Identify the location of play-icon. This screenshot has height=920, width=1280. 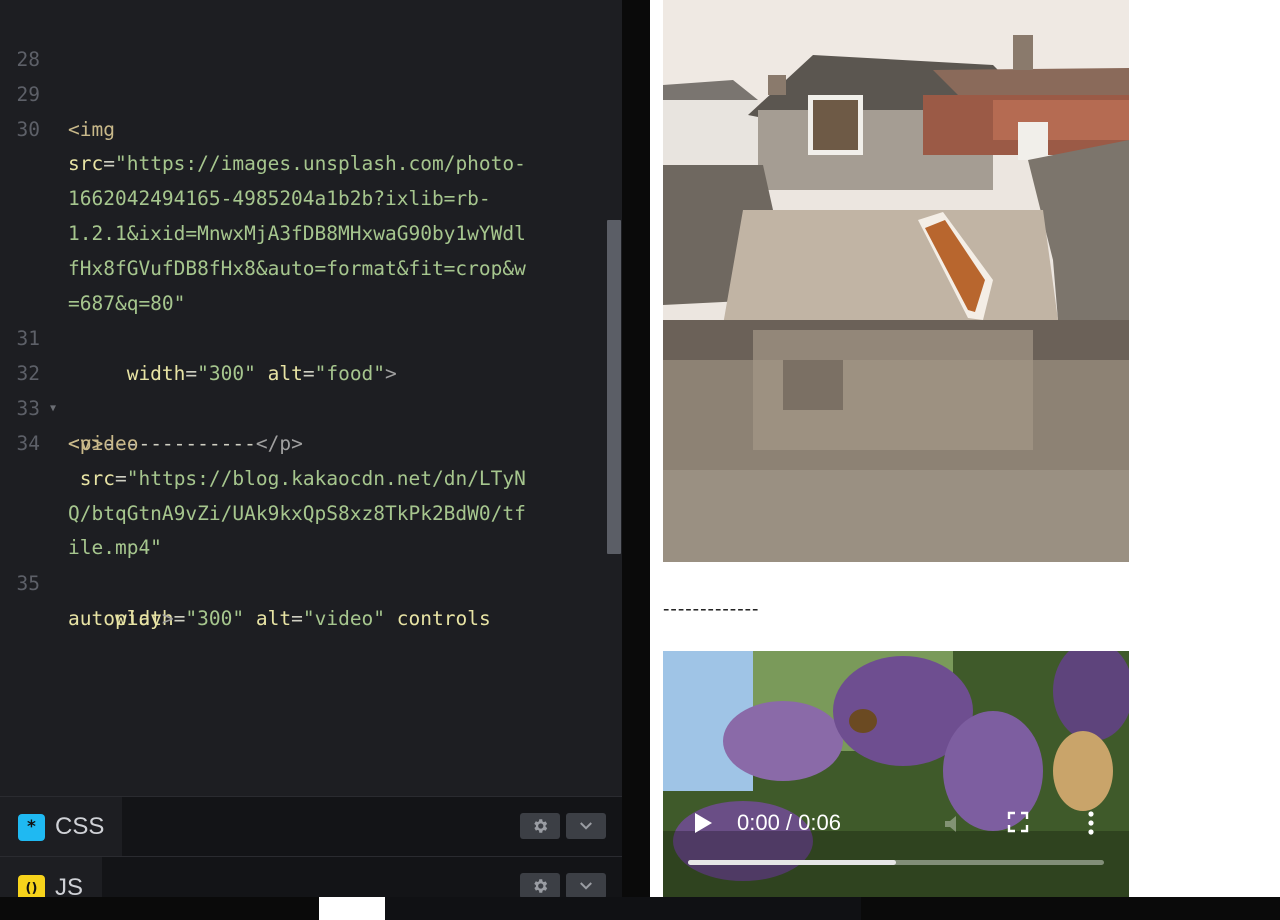
(703, 823).